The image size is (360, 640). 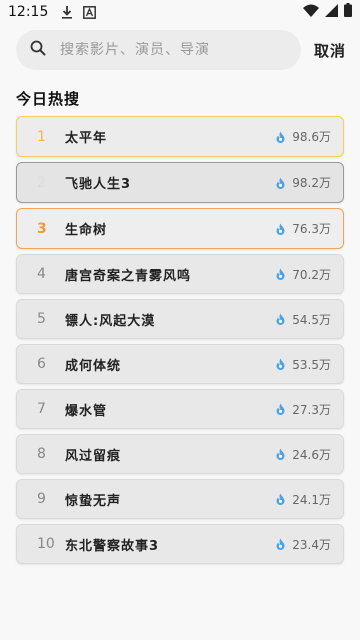 I want to click on movie-title: 东北警察故事3, so click(x=112, y=546).